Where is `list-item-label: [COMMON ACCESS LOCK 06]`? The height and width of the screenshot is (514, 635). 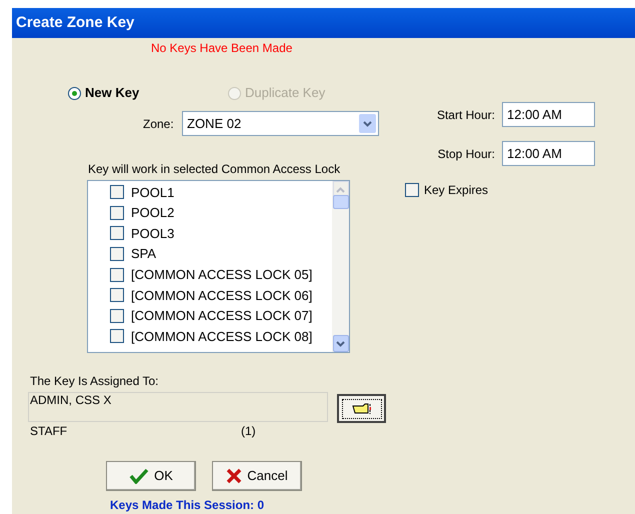 list-item-label: [COMMON ACCESS LOCK 06] is located at coordinates (221, 295).